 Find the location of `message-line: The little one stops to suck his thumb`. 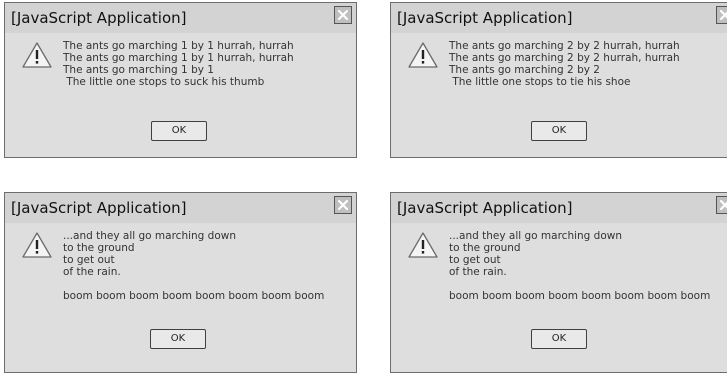

message-line: The little one stops to suck his thumb is located at coordinates (164, 82).